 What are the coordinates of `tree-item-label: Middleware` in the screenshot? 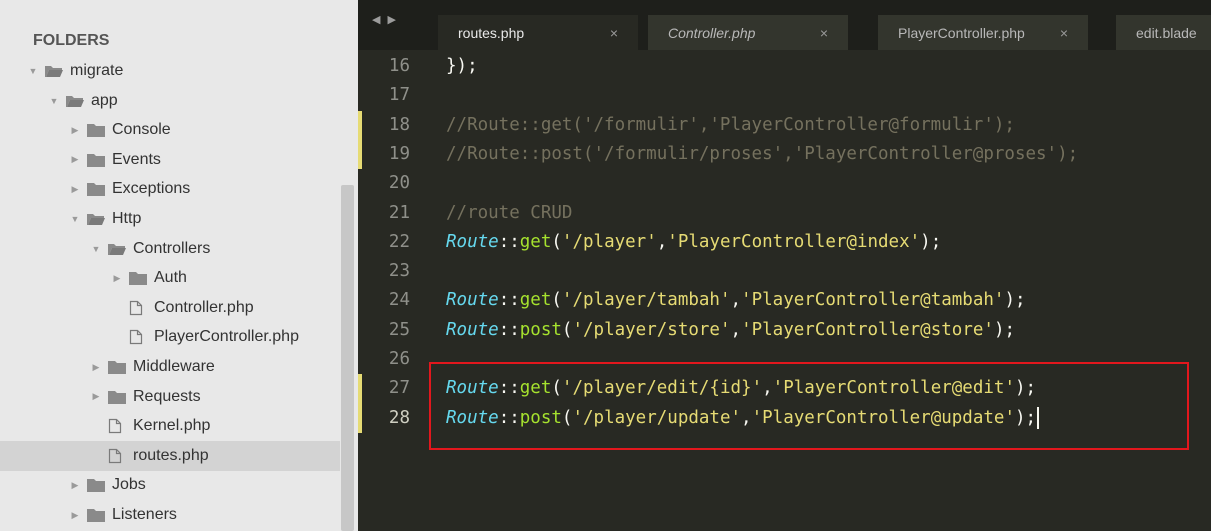 It's located at (174, 366).